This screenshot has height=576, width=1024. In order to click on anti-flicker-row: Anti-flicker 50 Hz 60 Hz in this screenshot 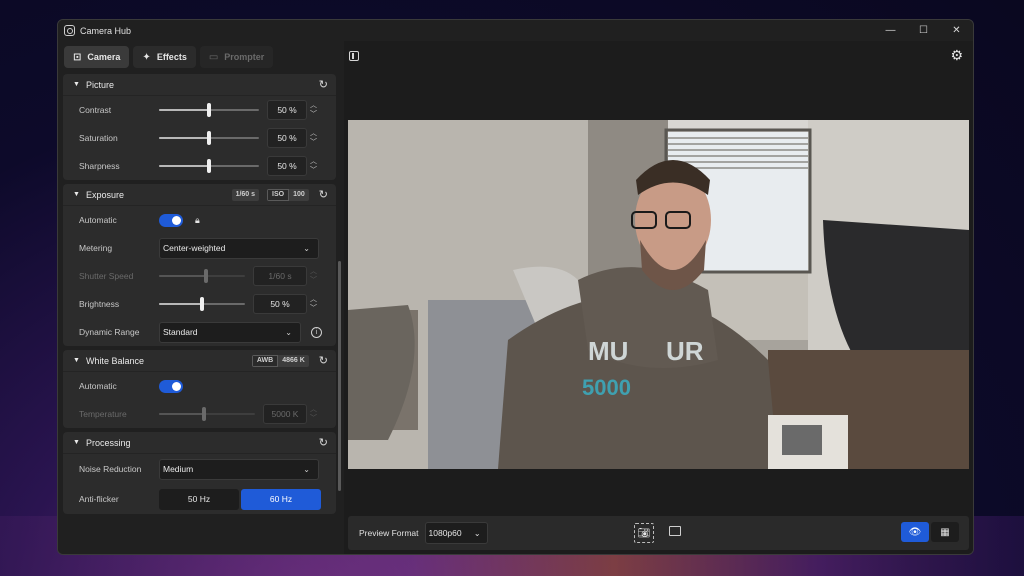, I will do `click(199, 499)`.